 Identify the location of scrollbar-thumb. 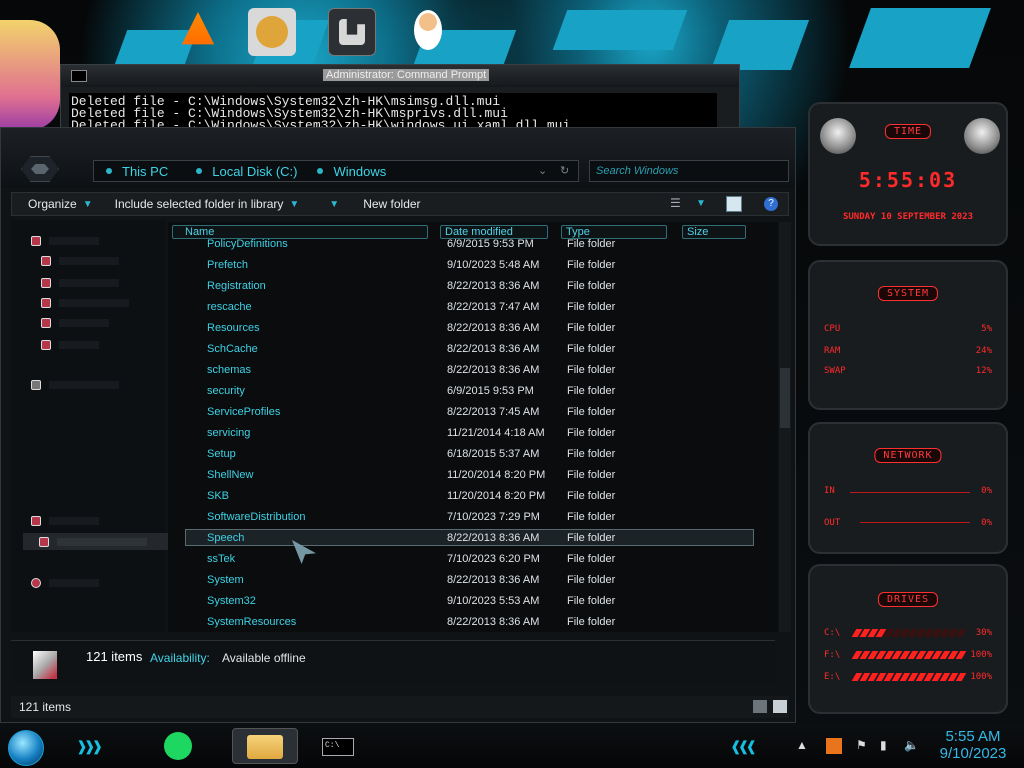
(785, 398).